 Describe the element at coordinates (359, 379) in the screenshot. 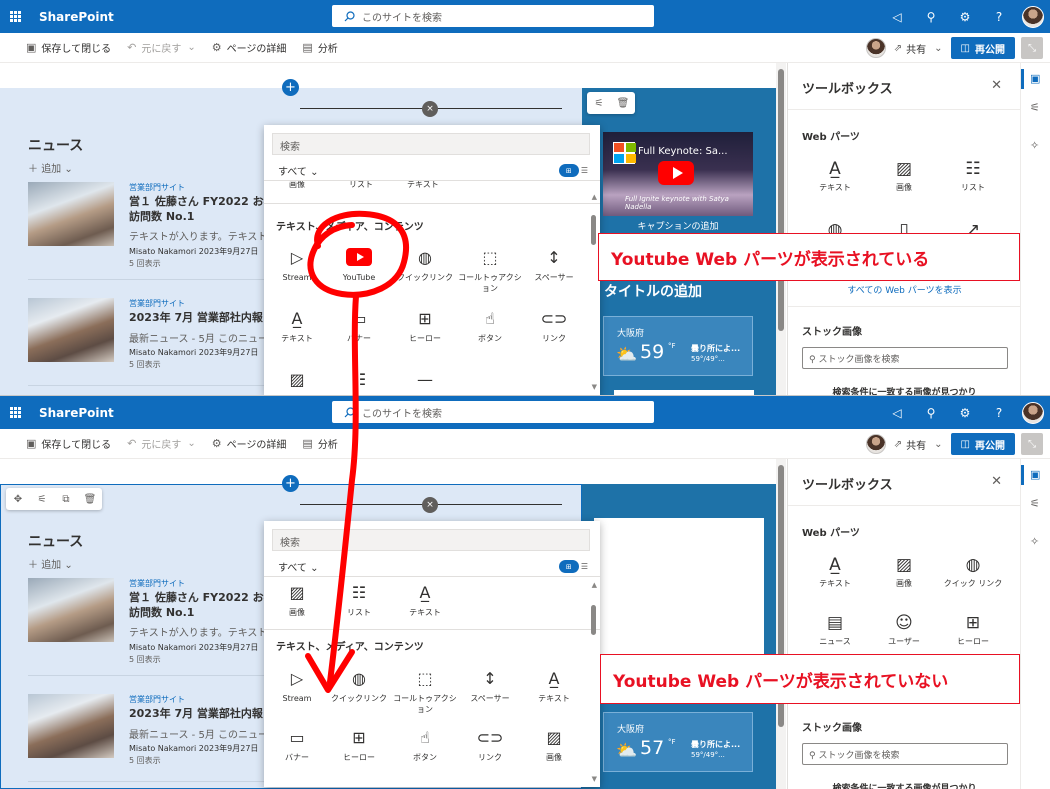

I see `tile-next-row: ☷` at that location.